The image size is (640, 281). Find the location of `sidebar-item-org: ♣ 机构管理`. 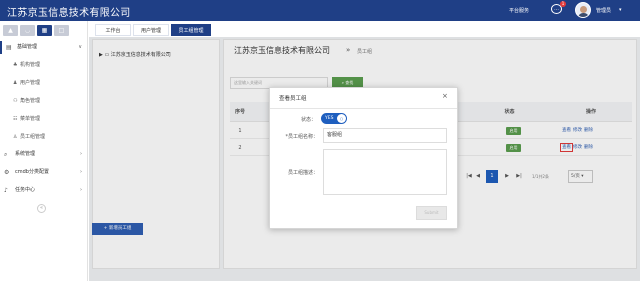

sidebar-item-org: ♣ 机构管理 is located at coordinates (44, 65).